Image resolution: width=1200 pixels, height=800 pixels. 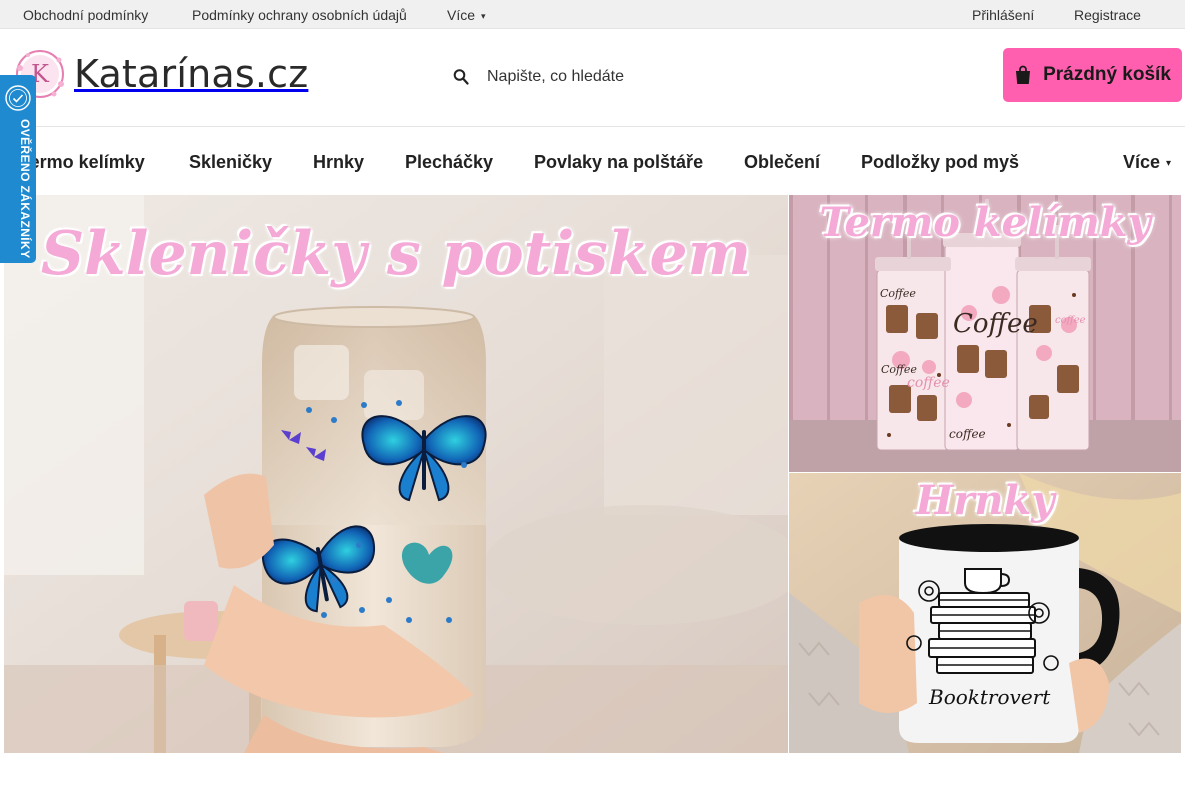 I want to click on nav-item-hrnky: Hrnky, so click(x=338, y=162).